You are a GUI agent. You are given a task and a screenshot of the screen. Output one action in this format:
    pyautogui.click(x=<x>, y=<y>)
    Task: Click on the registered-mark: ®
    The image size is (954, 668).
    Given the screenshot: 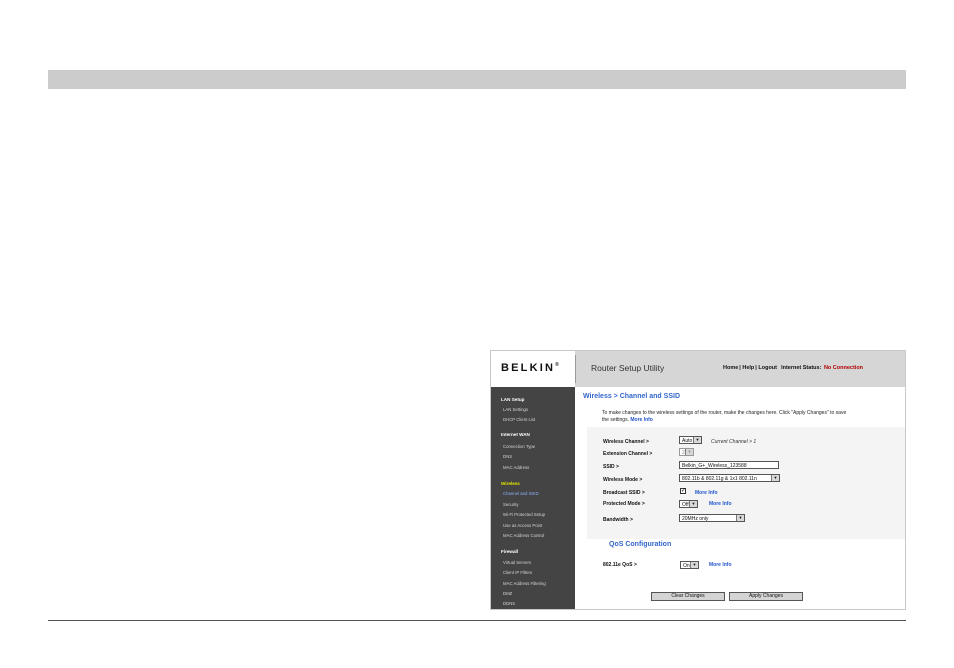 What is the action you would take?
    pyautogui.click(x=557, y=365)
    